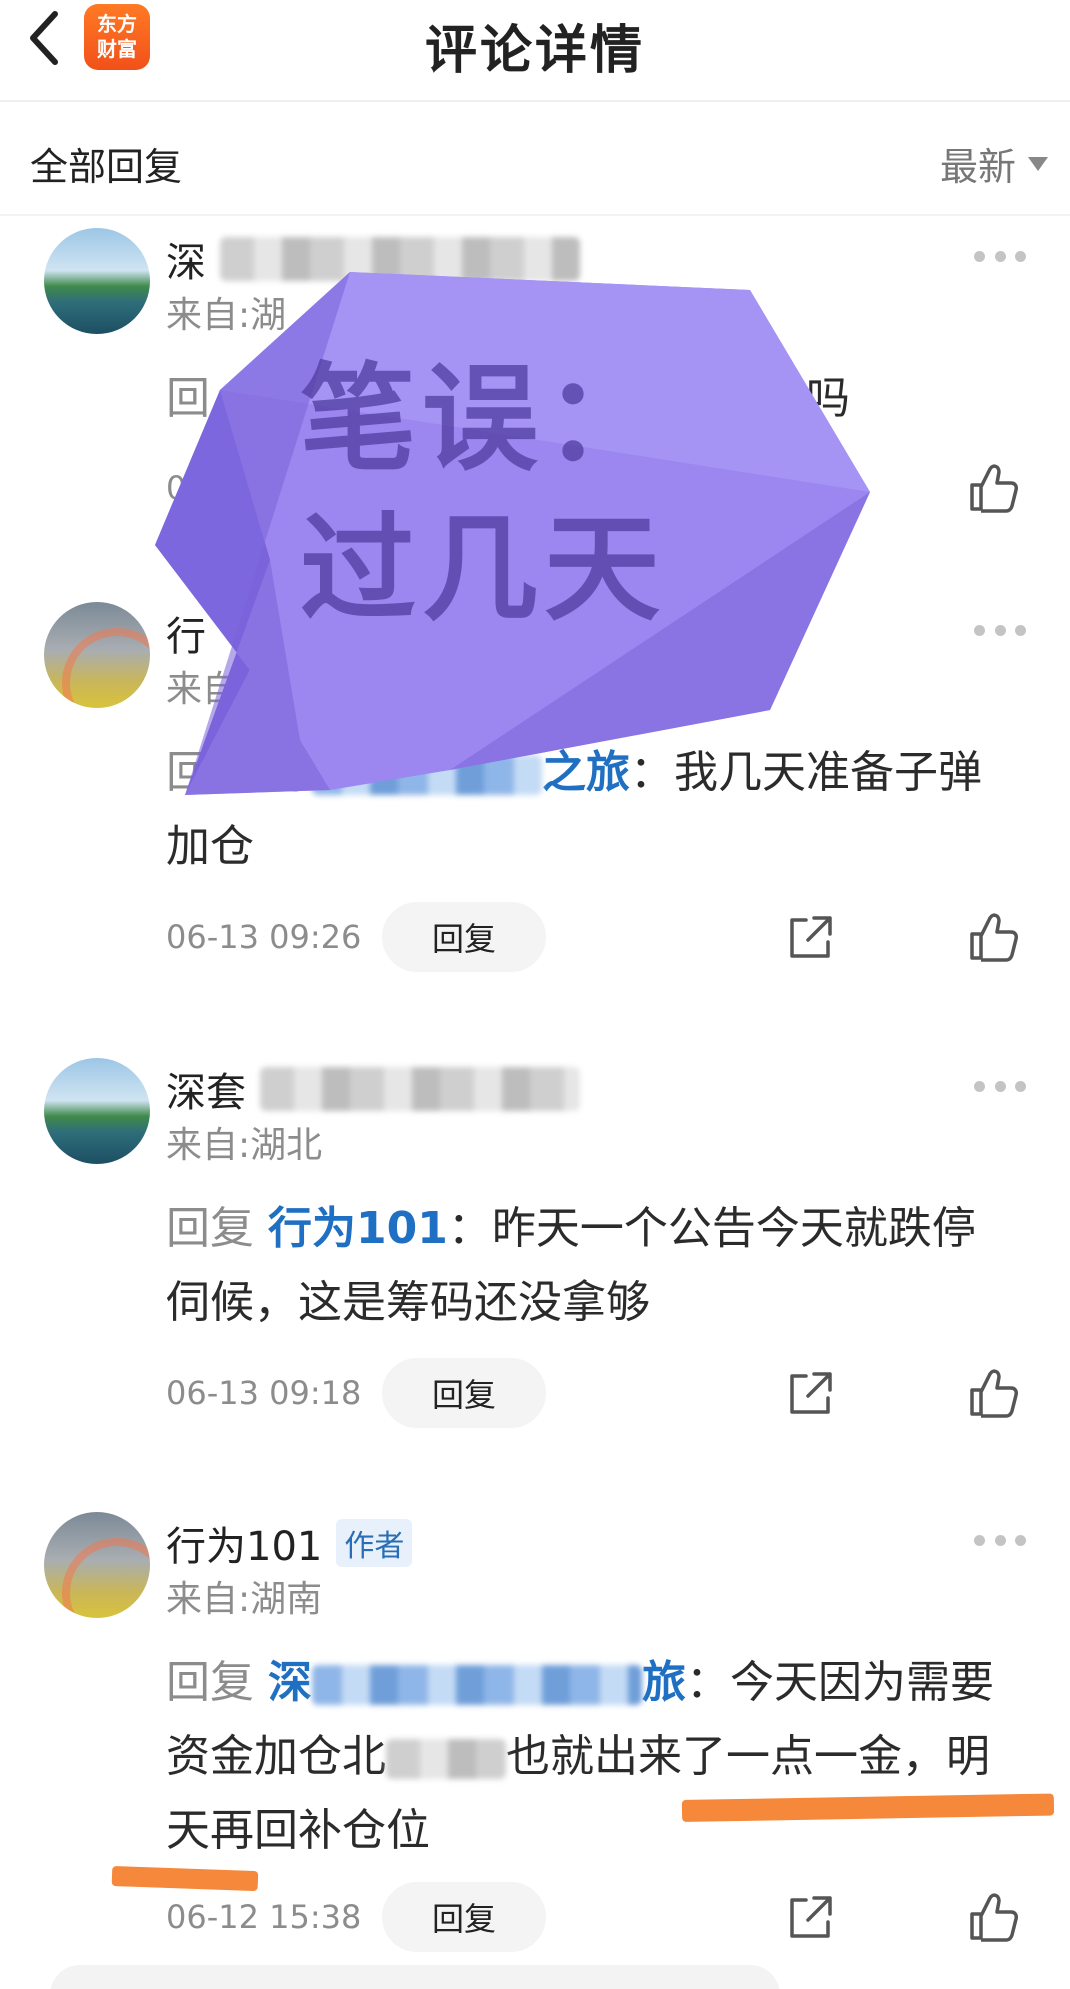 The width and height of the screenshot is (1070, 1989). Describe the element at coordinates (244, 1599) in the screenshot. I see `location-text: 来自:湖南` at that location.